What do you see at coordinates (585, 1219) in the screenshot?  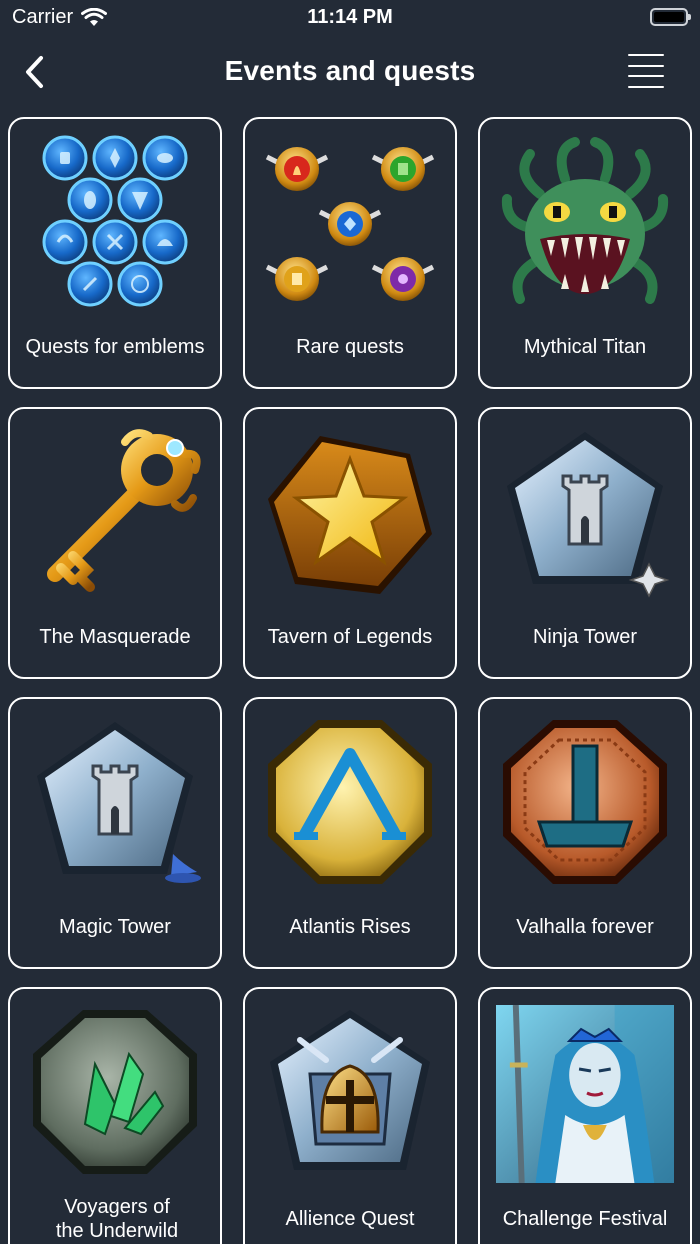 I see `card-label: Challenge Festival` at bounding box center [585, 1219].